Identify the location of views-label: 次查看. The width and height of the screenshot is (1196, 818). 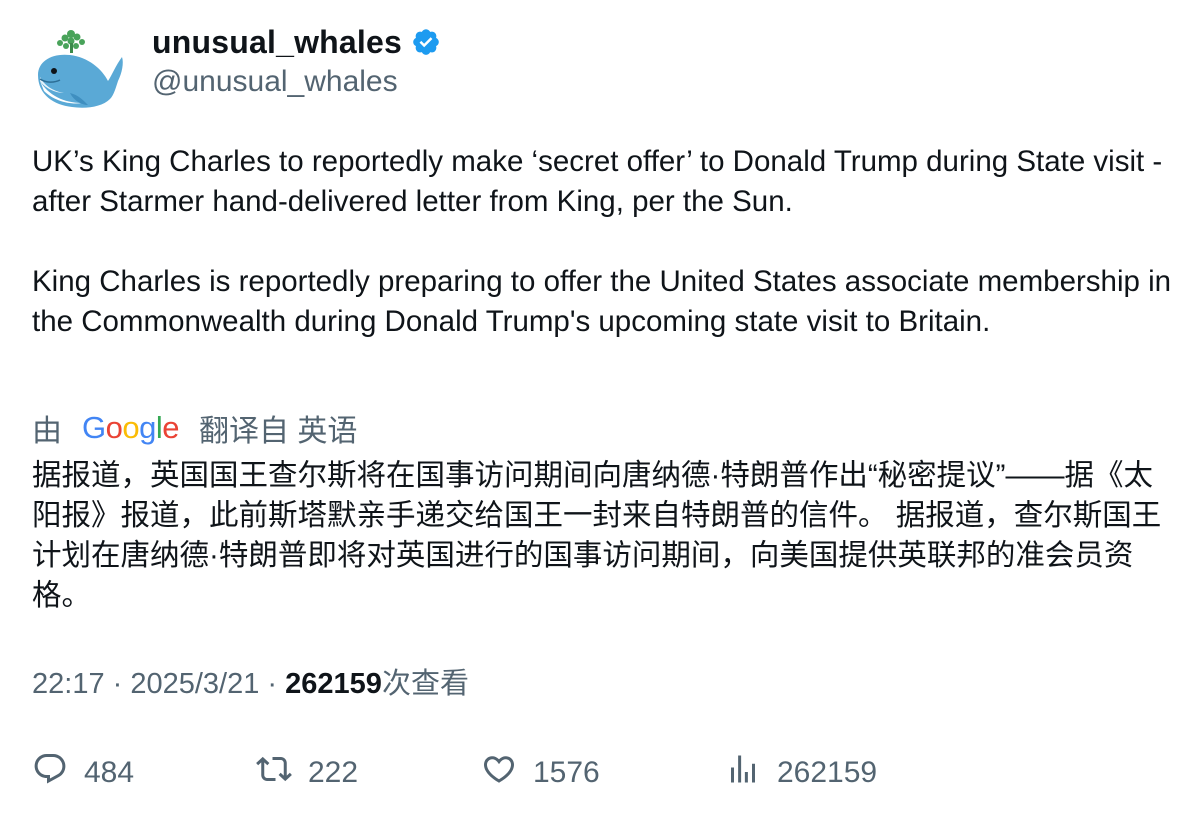
(425, 684).